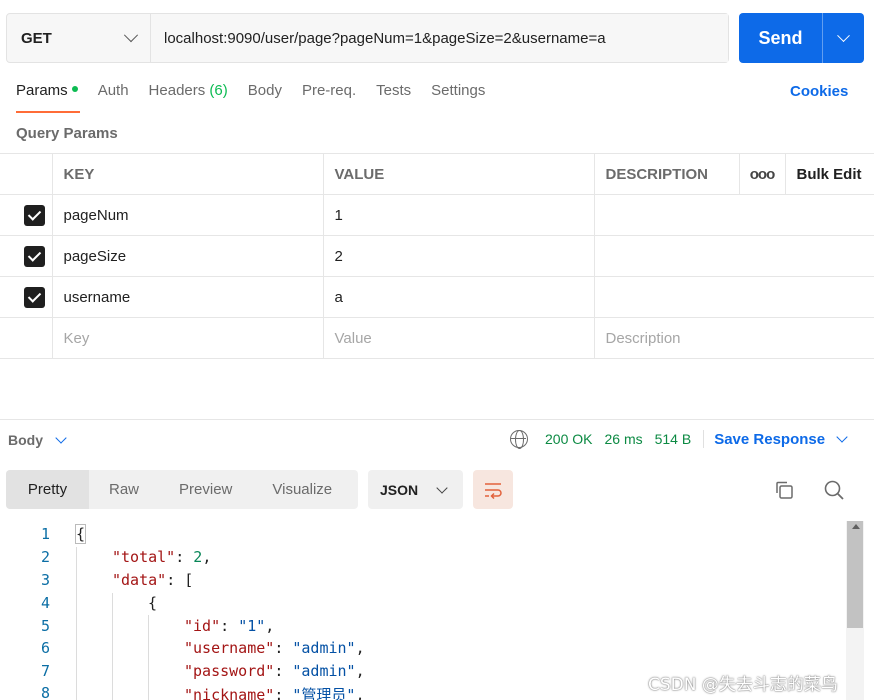 This screenshot has height=700, width=874. I want to click on json-key: "id", so click(202, 626).